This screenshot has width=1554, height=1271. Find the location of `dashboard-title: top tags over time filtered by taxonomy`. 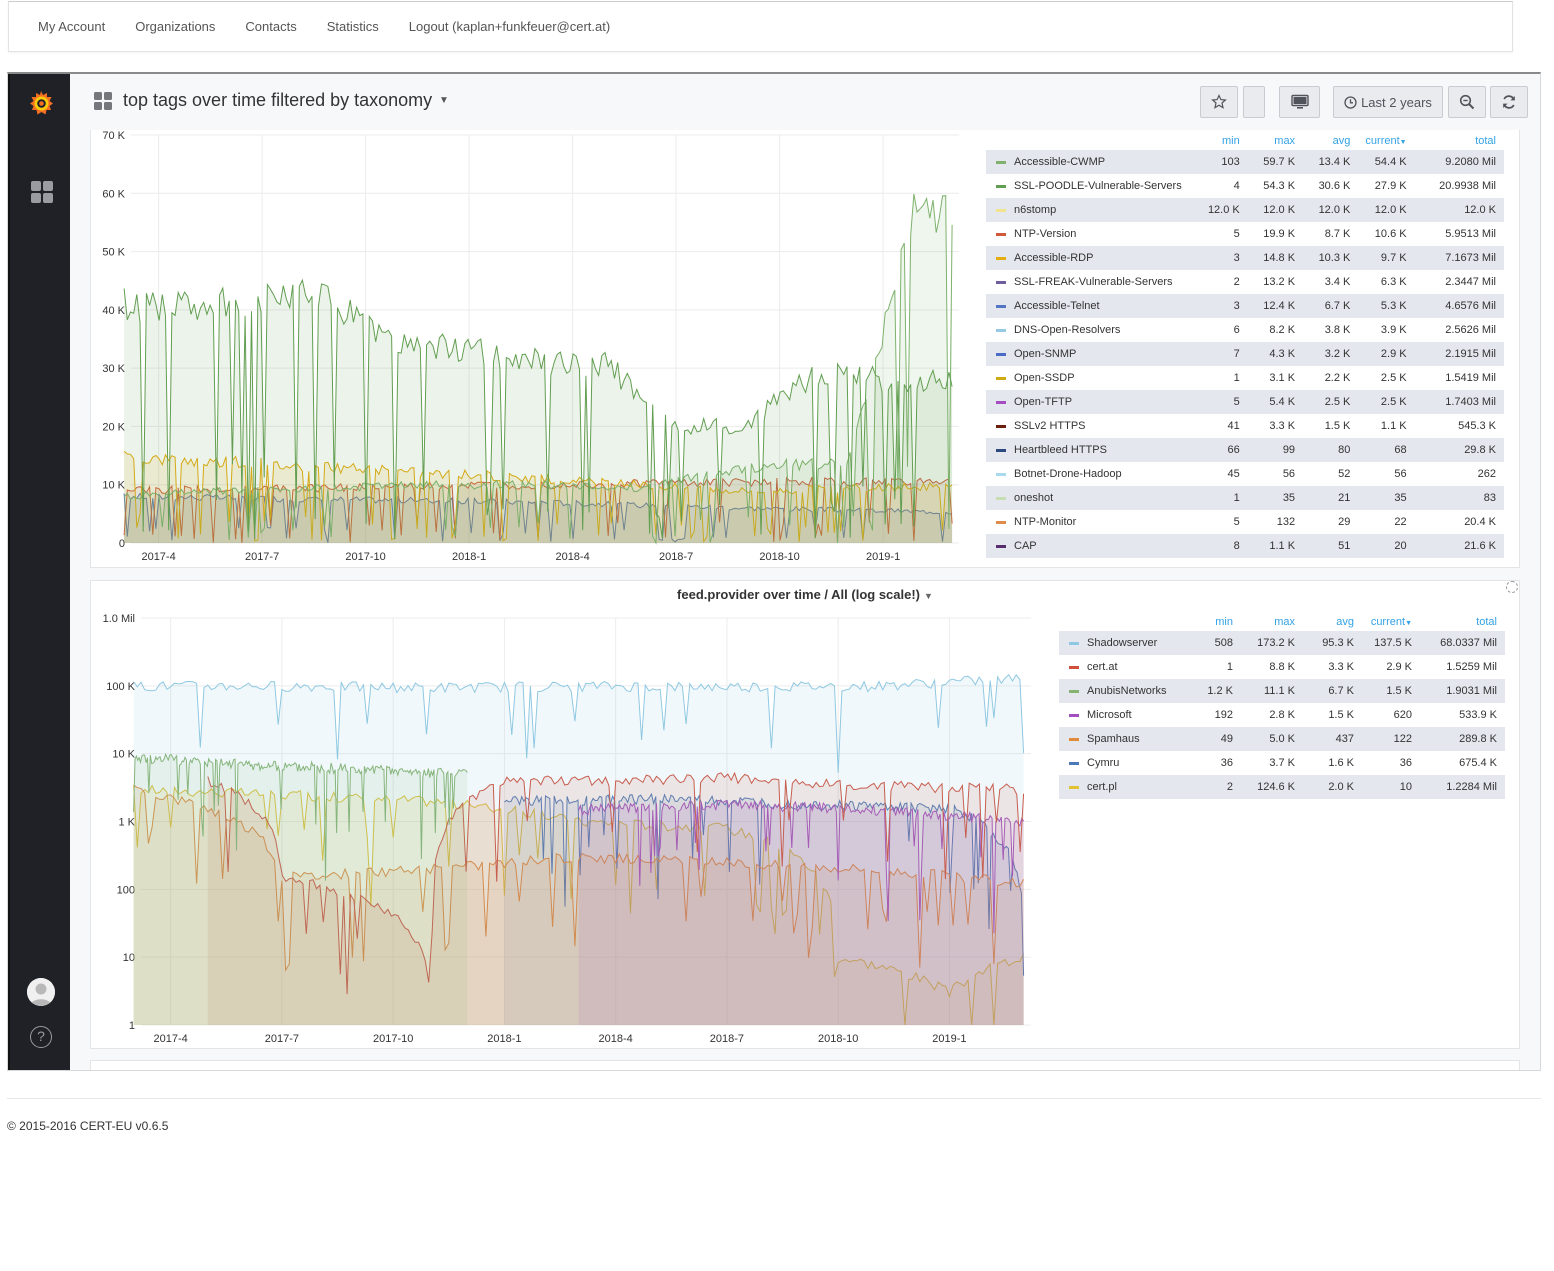

dashboard-title: top tags over time filtered by taxonomy is located at coordinates (277, 100).